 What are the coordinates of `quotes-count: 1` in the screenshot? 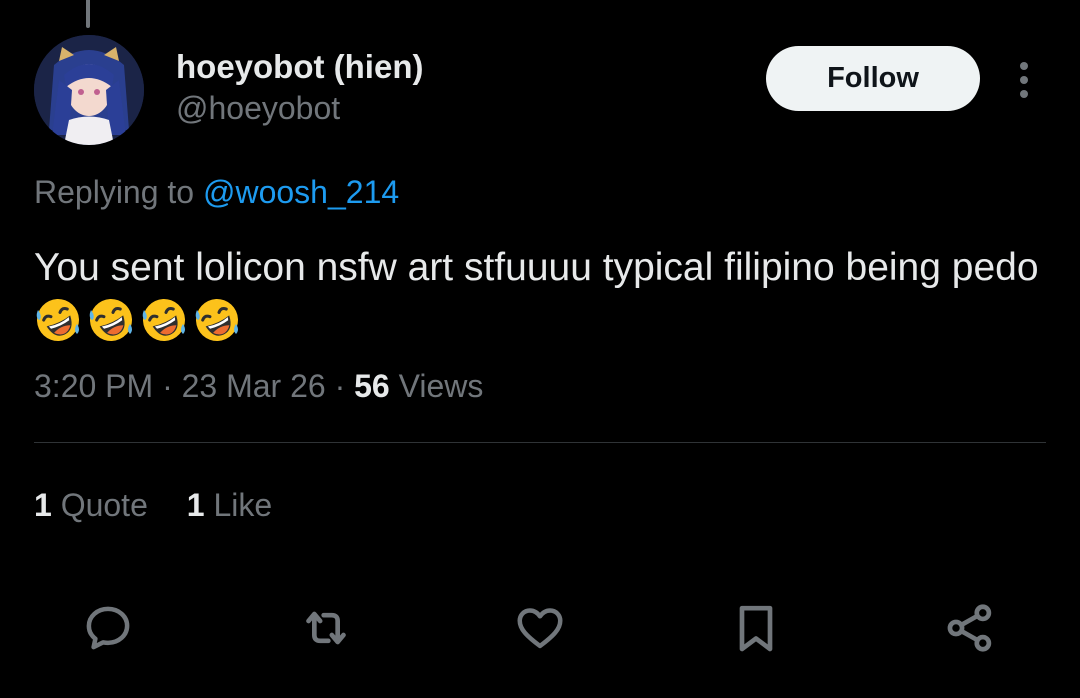 It's located at (43, 505).